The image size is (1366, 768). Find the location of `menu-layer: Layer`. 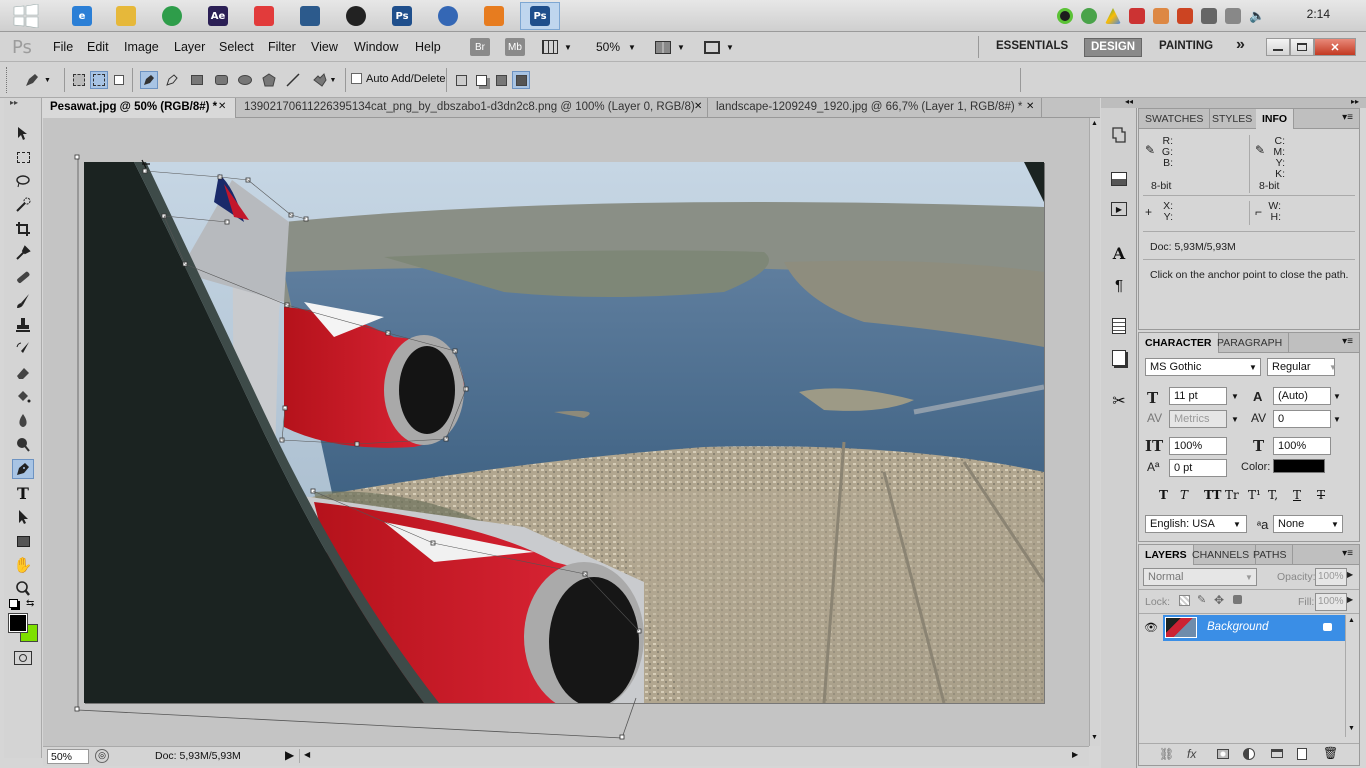

menu-layer: Layer is located at coordinates (189, 47).